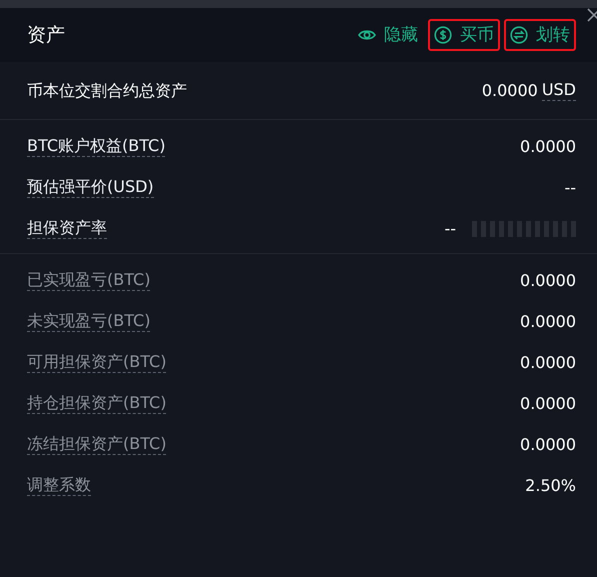  What do you see at coordinates (592, 15) in the screenshot?
I see `close-icon` at bounding box center [592, 15].